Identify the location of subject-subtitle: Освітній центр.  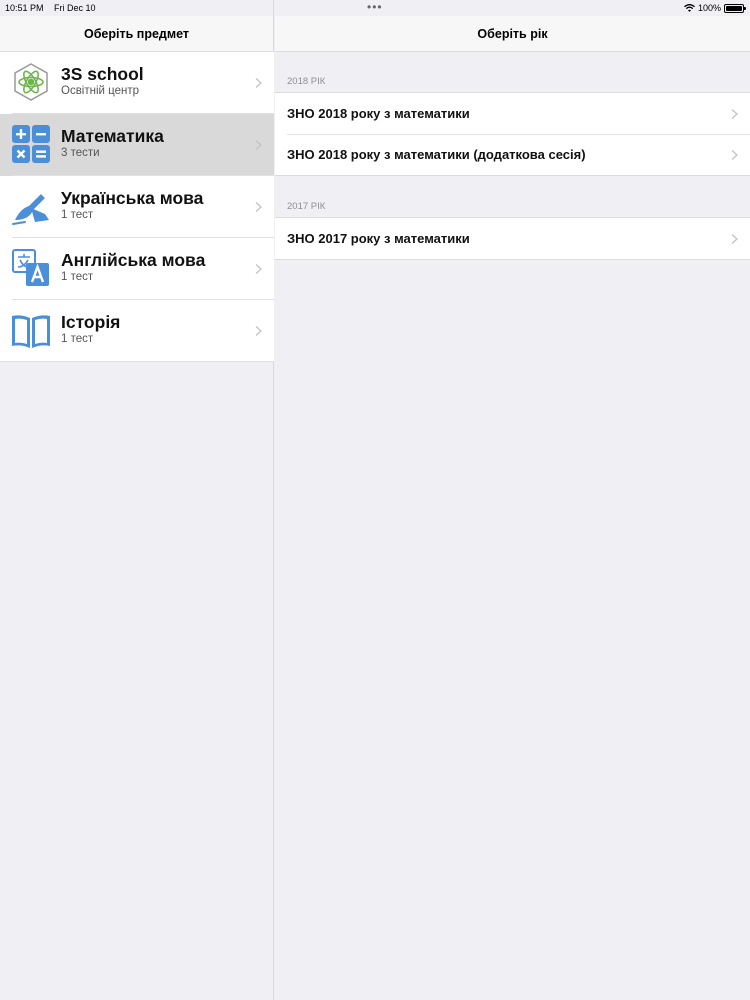
(100, 91).